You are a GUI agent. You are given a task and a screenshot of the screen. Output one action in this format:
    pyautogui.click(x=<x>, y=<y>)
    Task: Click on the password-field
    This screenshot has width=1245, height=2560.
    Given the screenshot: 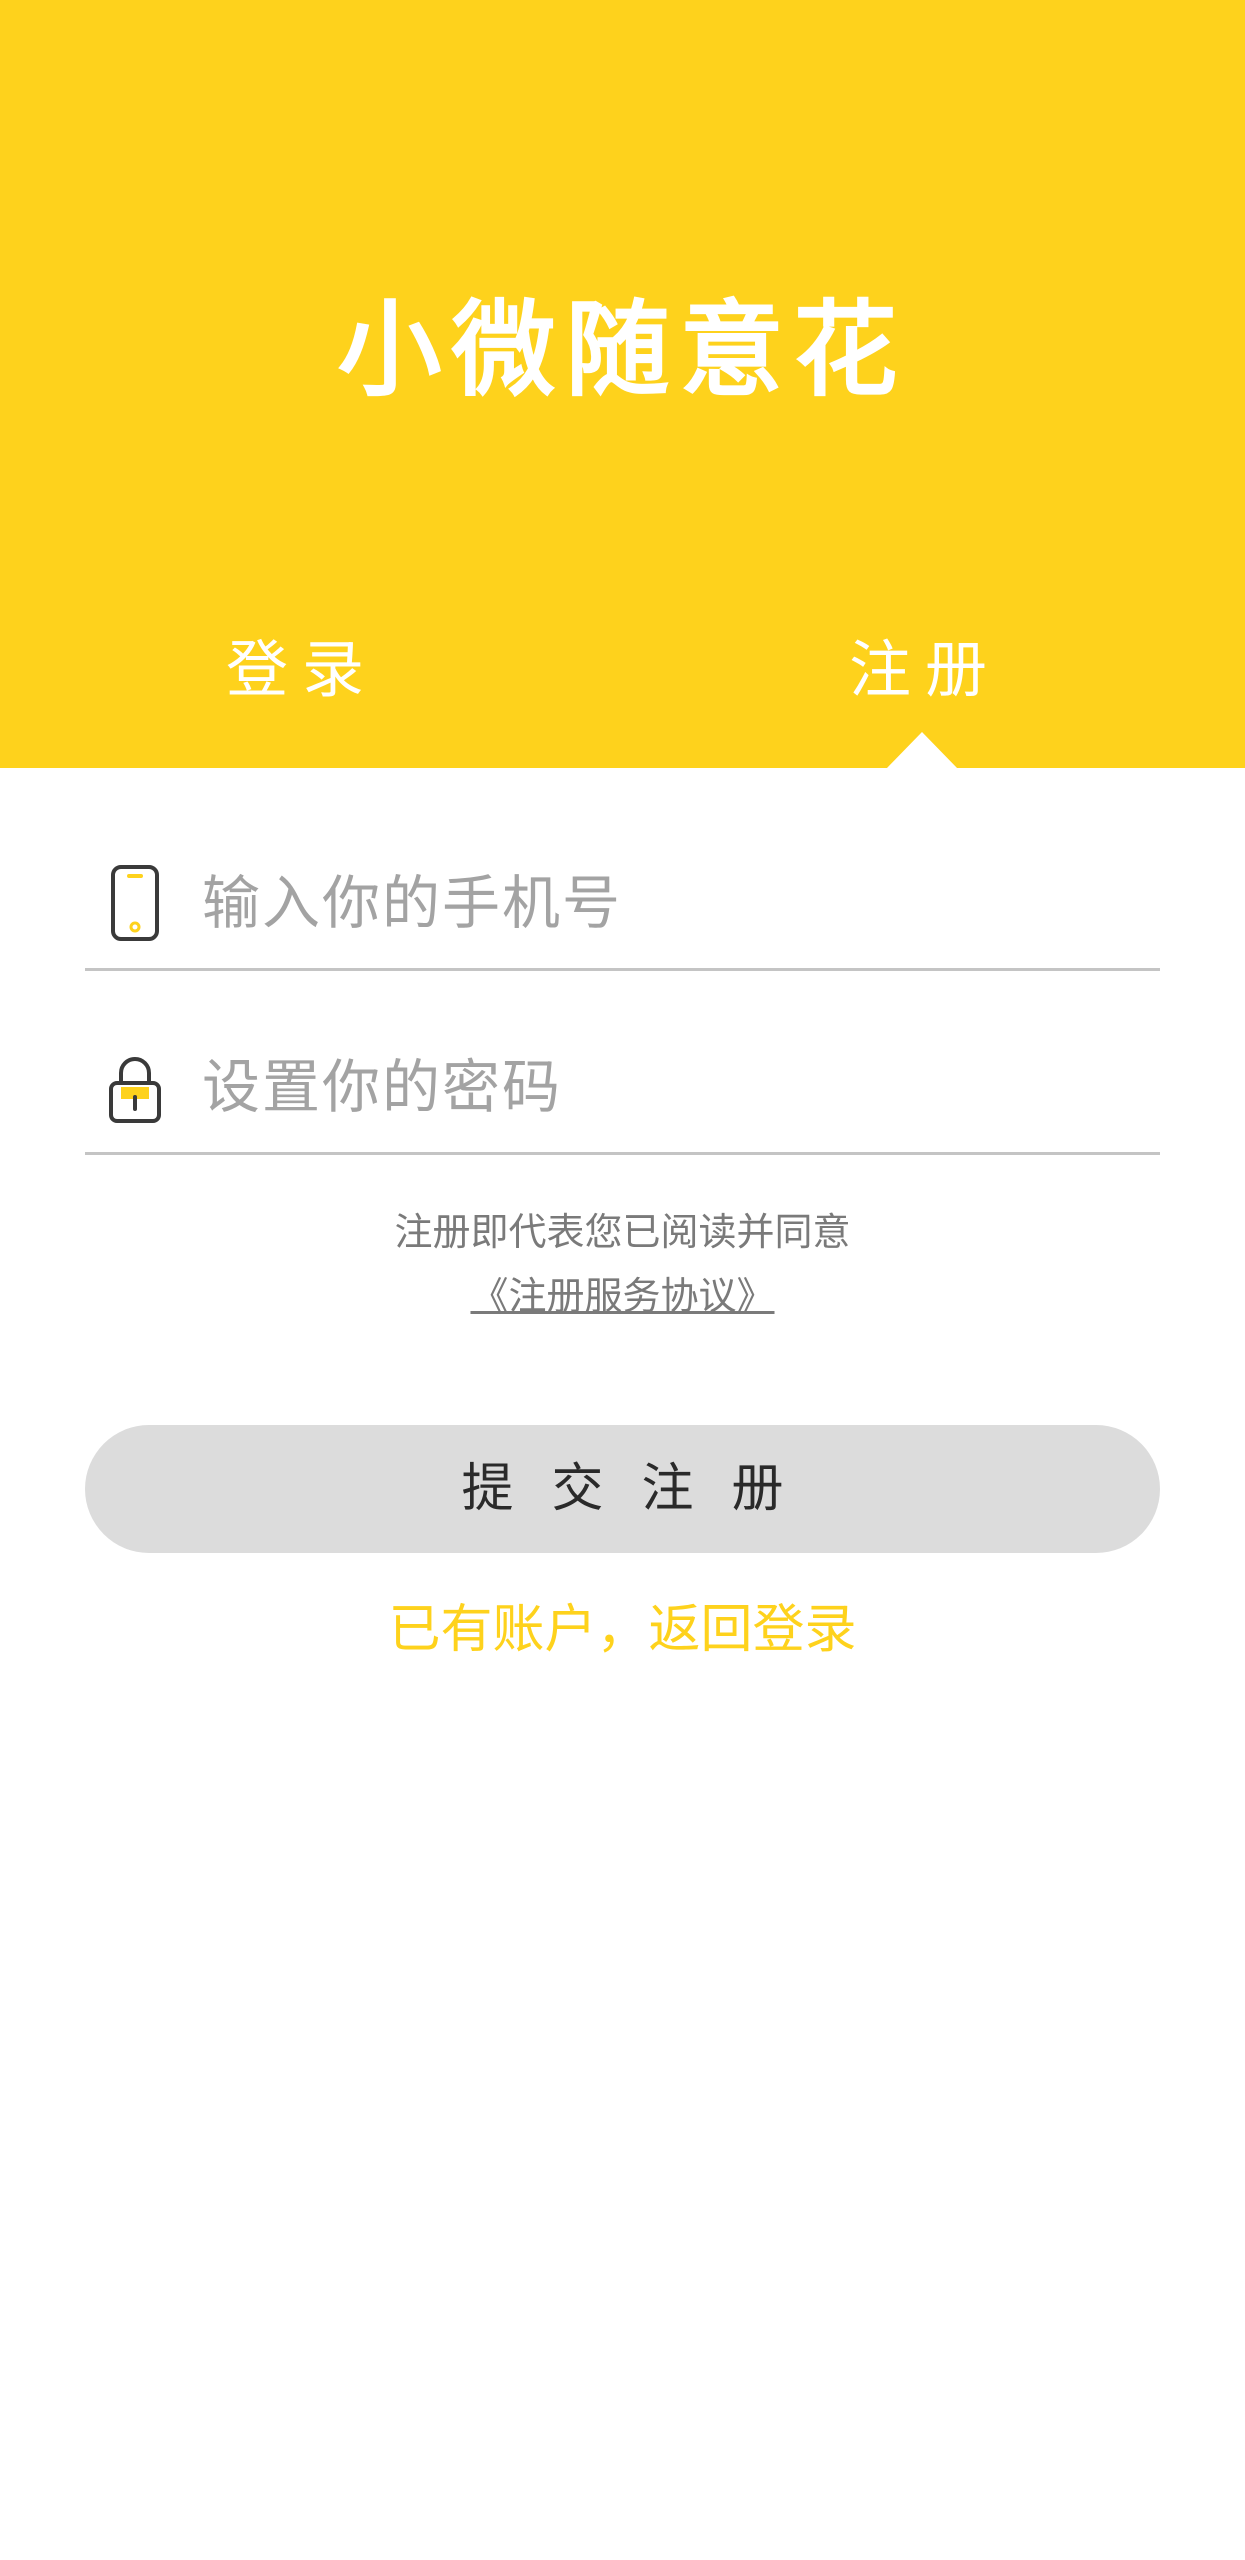 What is the action you would take?
    pyautogui.click(x=622, y=1083)
    